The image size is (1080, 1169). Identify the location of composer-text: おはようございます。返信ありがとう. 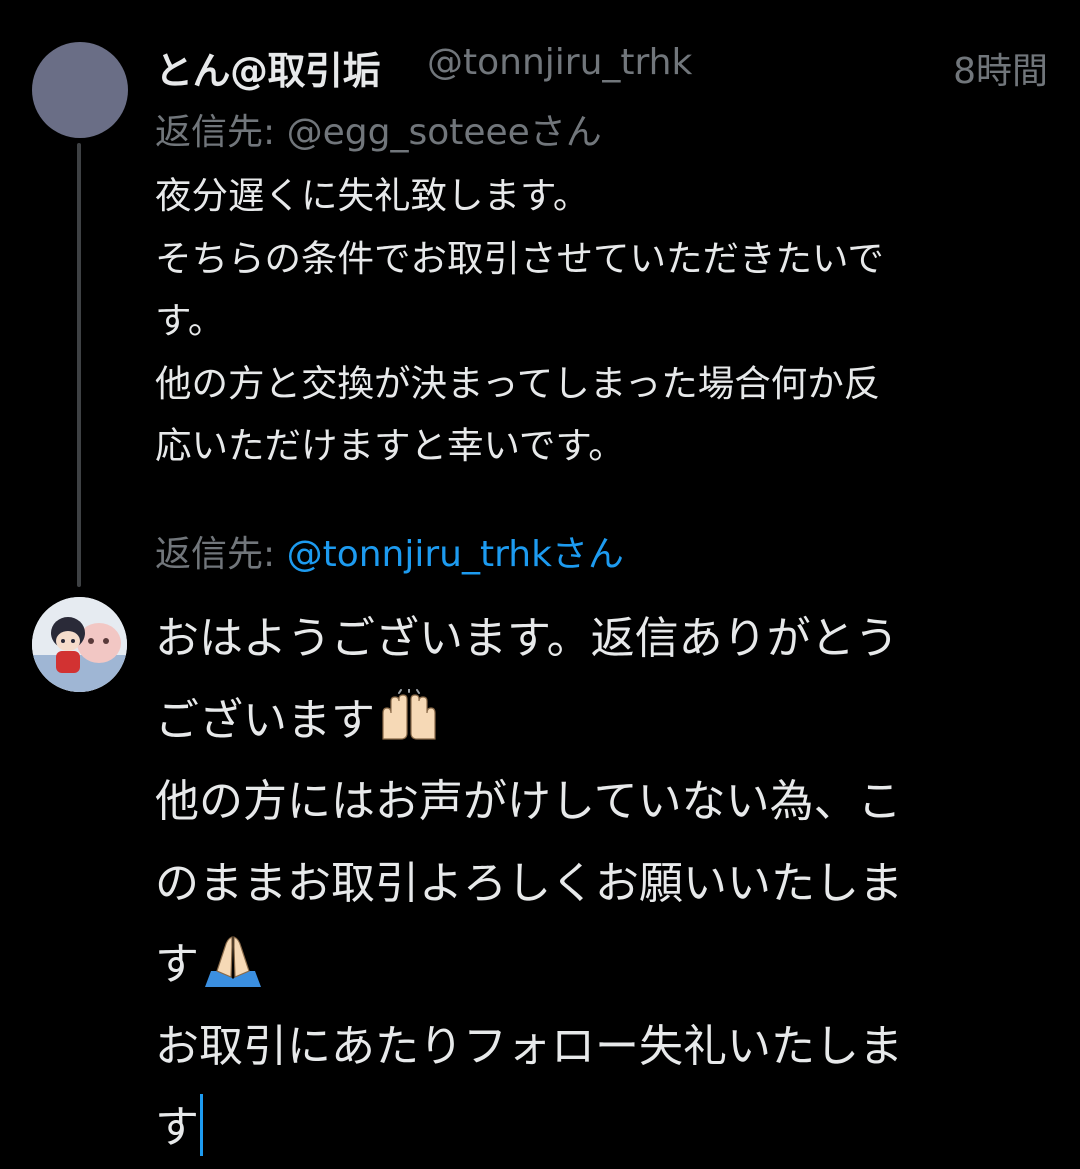
(527, 638).